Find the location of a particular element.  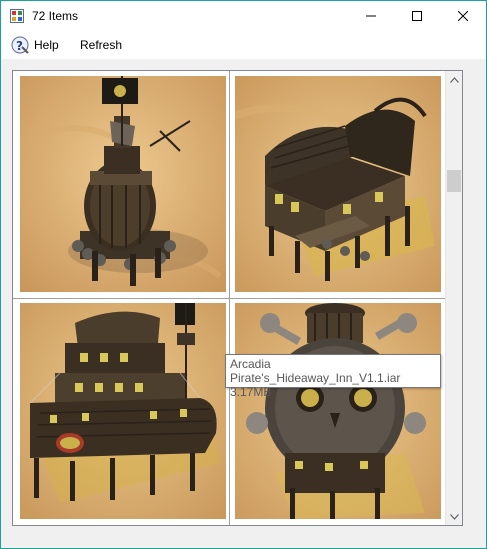

scroll-down-button is located at coordinates (454, 516).